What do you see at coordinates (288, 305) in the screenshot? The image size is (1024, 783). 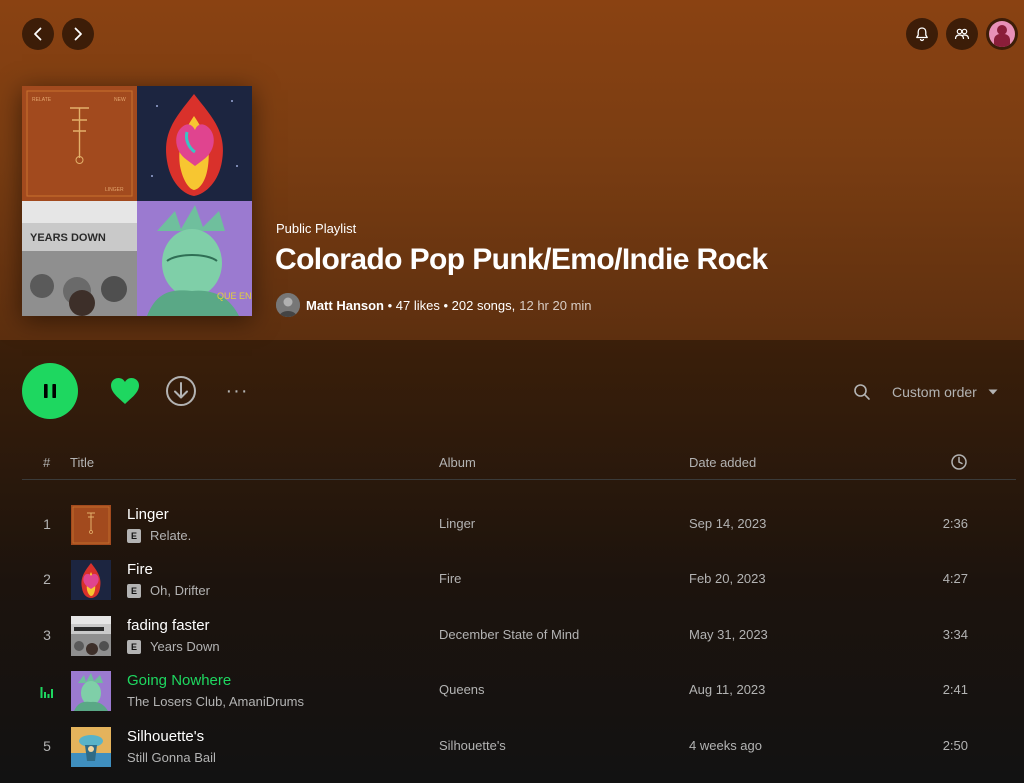 I see `owner-avatar` at bounding box center [288, 305].